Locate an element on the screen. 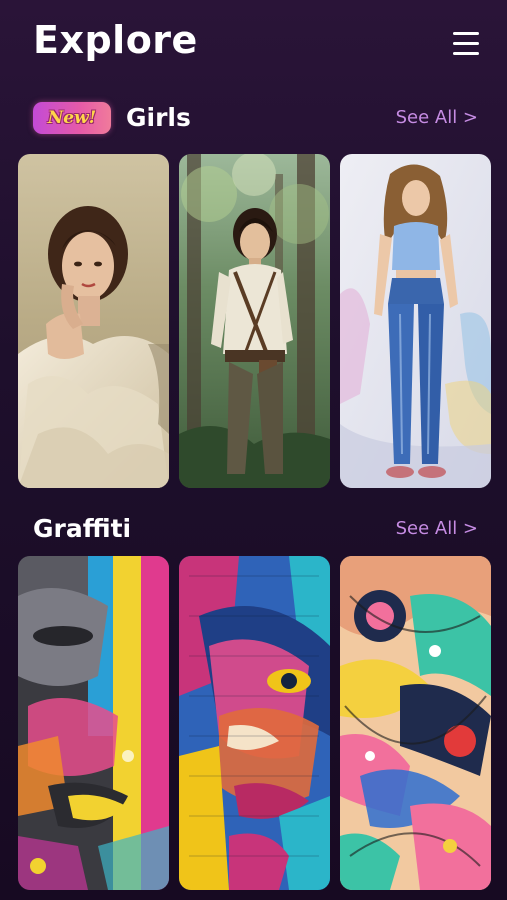 Image resolution: width=507 pixels, height=900 pixels. graffiti-face-image is located at coordinates (93, 723).